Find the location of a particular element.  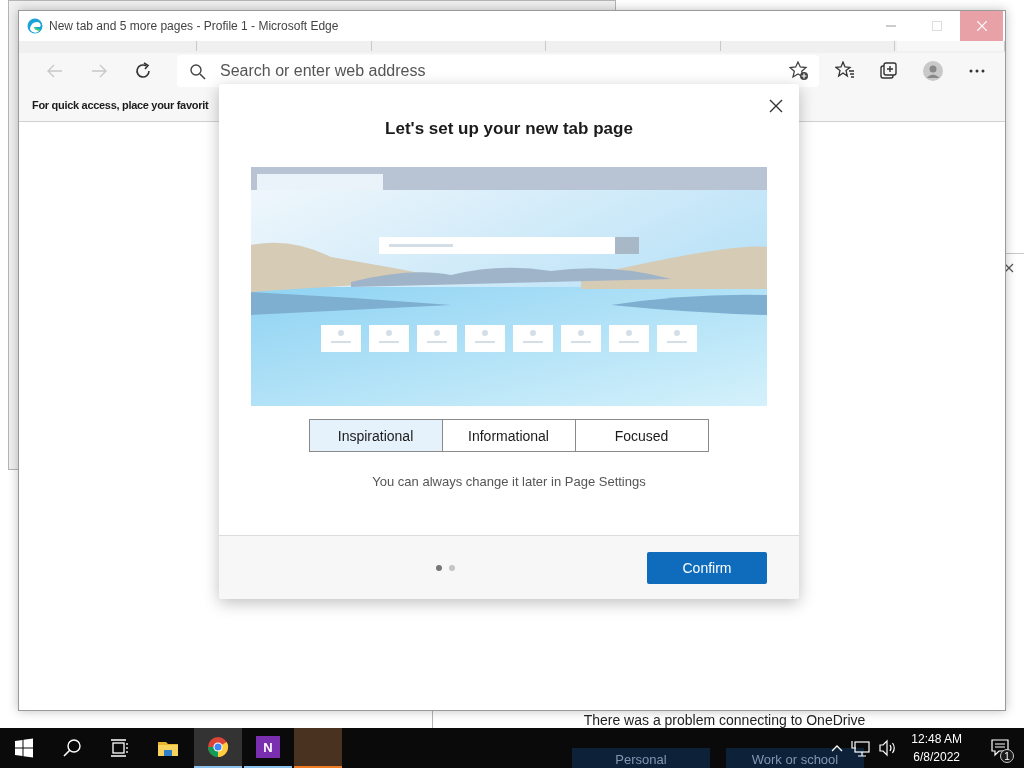

volume-icon is located at coordinates (888, 748).